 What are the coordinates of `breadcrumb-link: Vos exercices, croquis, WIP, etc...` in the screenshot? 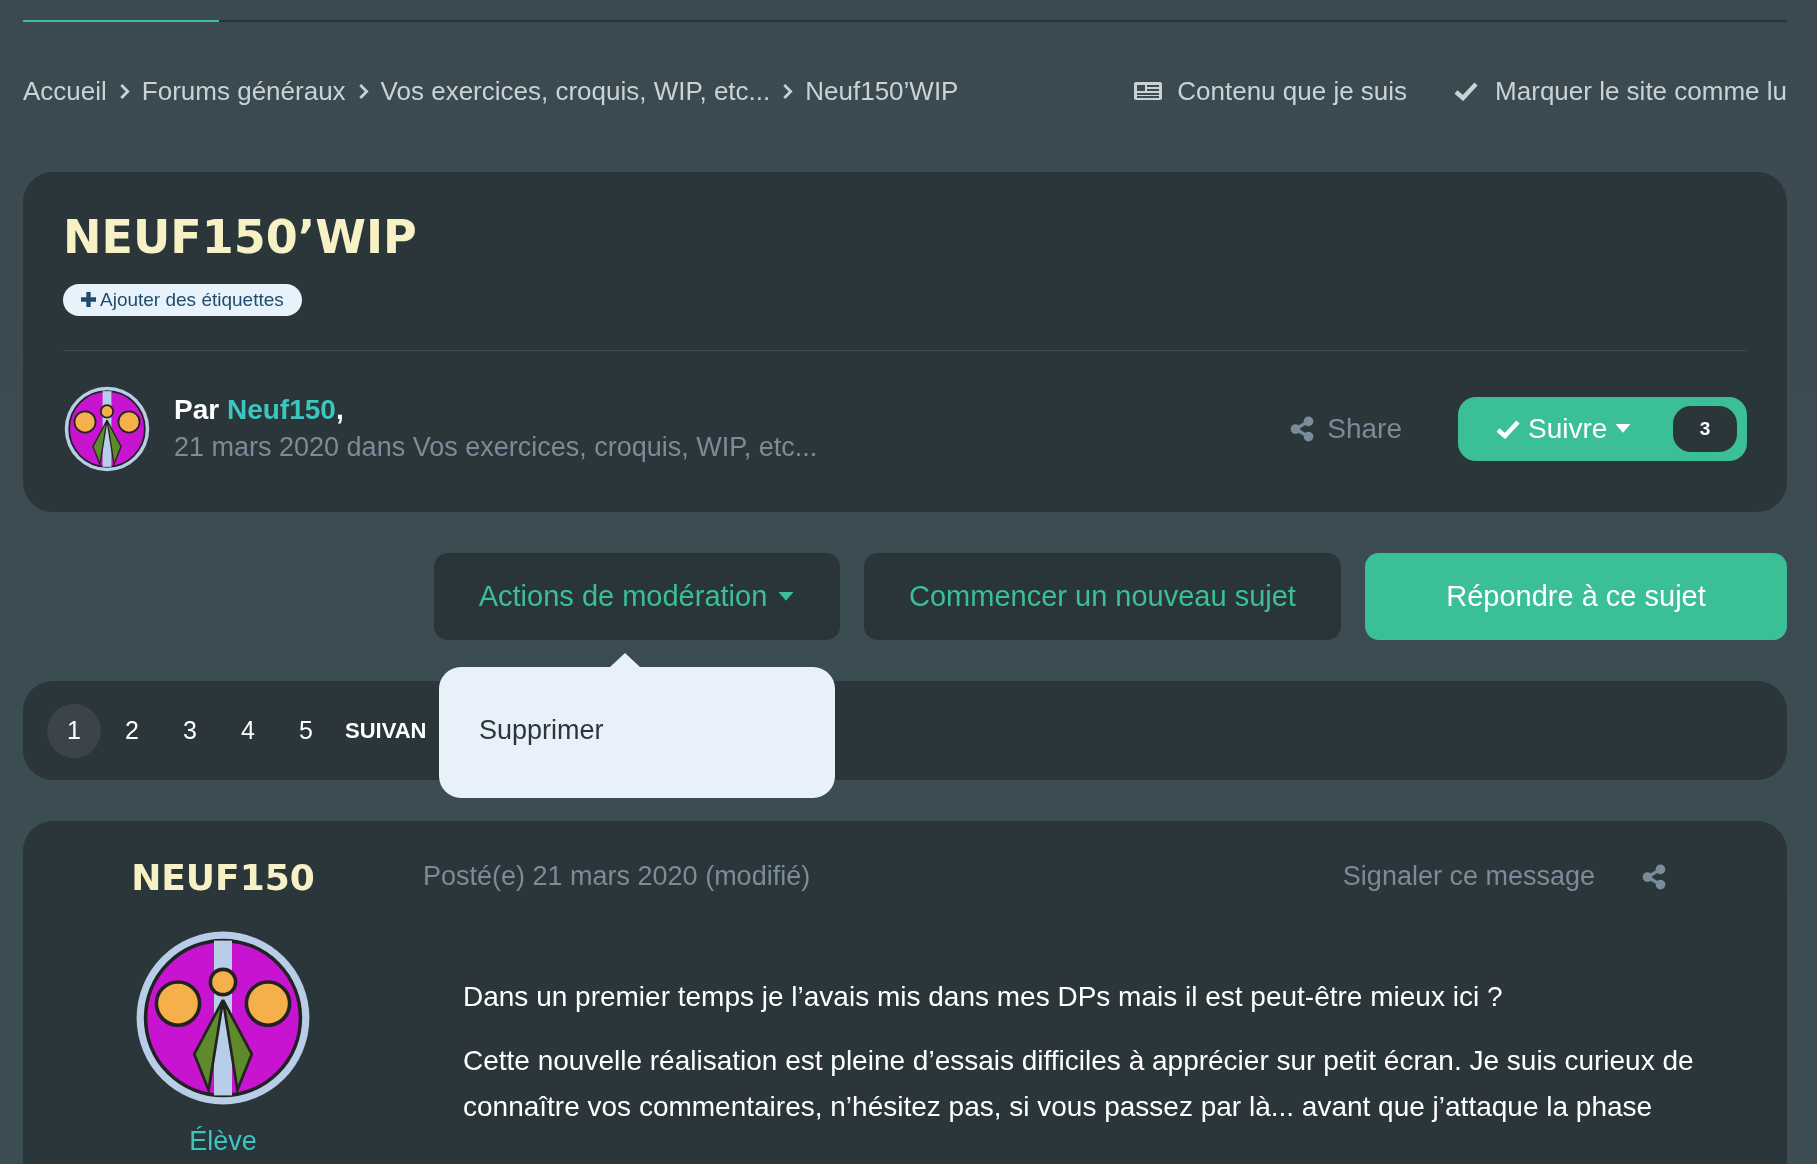 It's located at (575, 91).